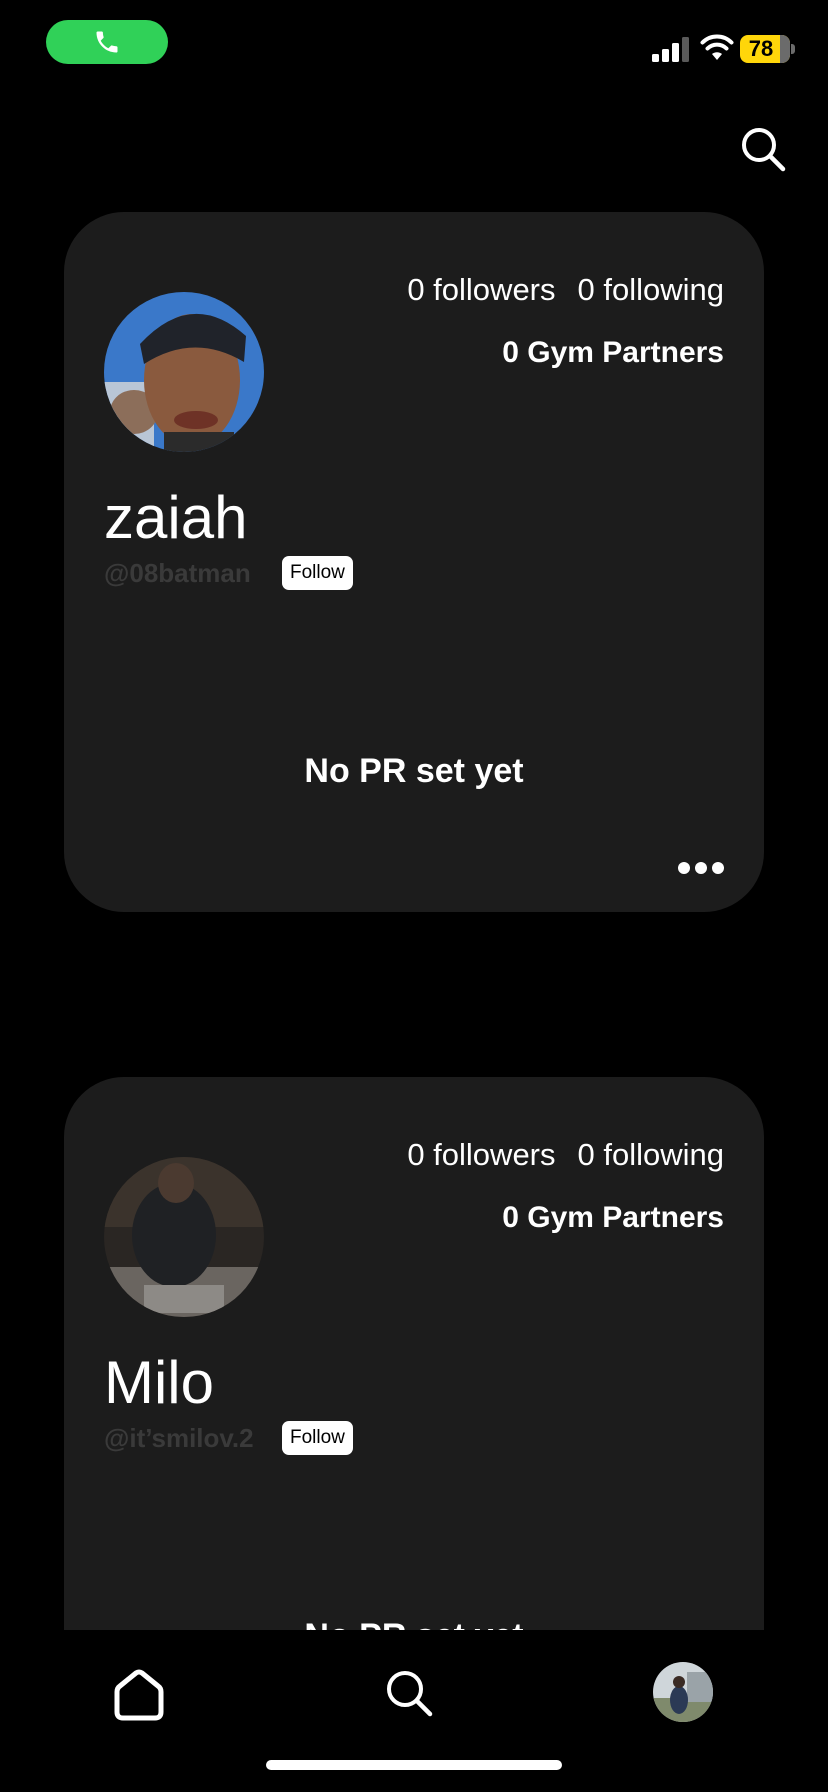 This screenshot has width=828, height=1792. What do you see at coordinates (159, 1382) in the screenshot?
I see `display-name: Milo` at bounding box center [159, 1382].